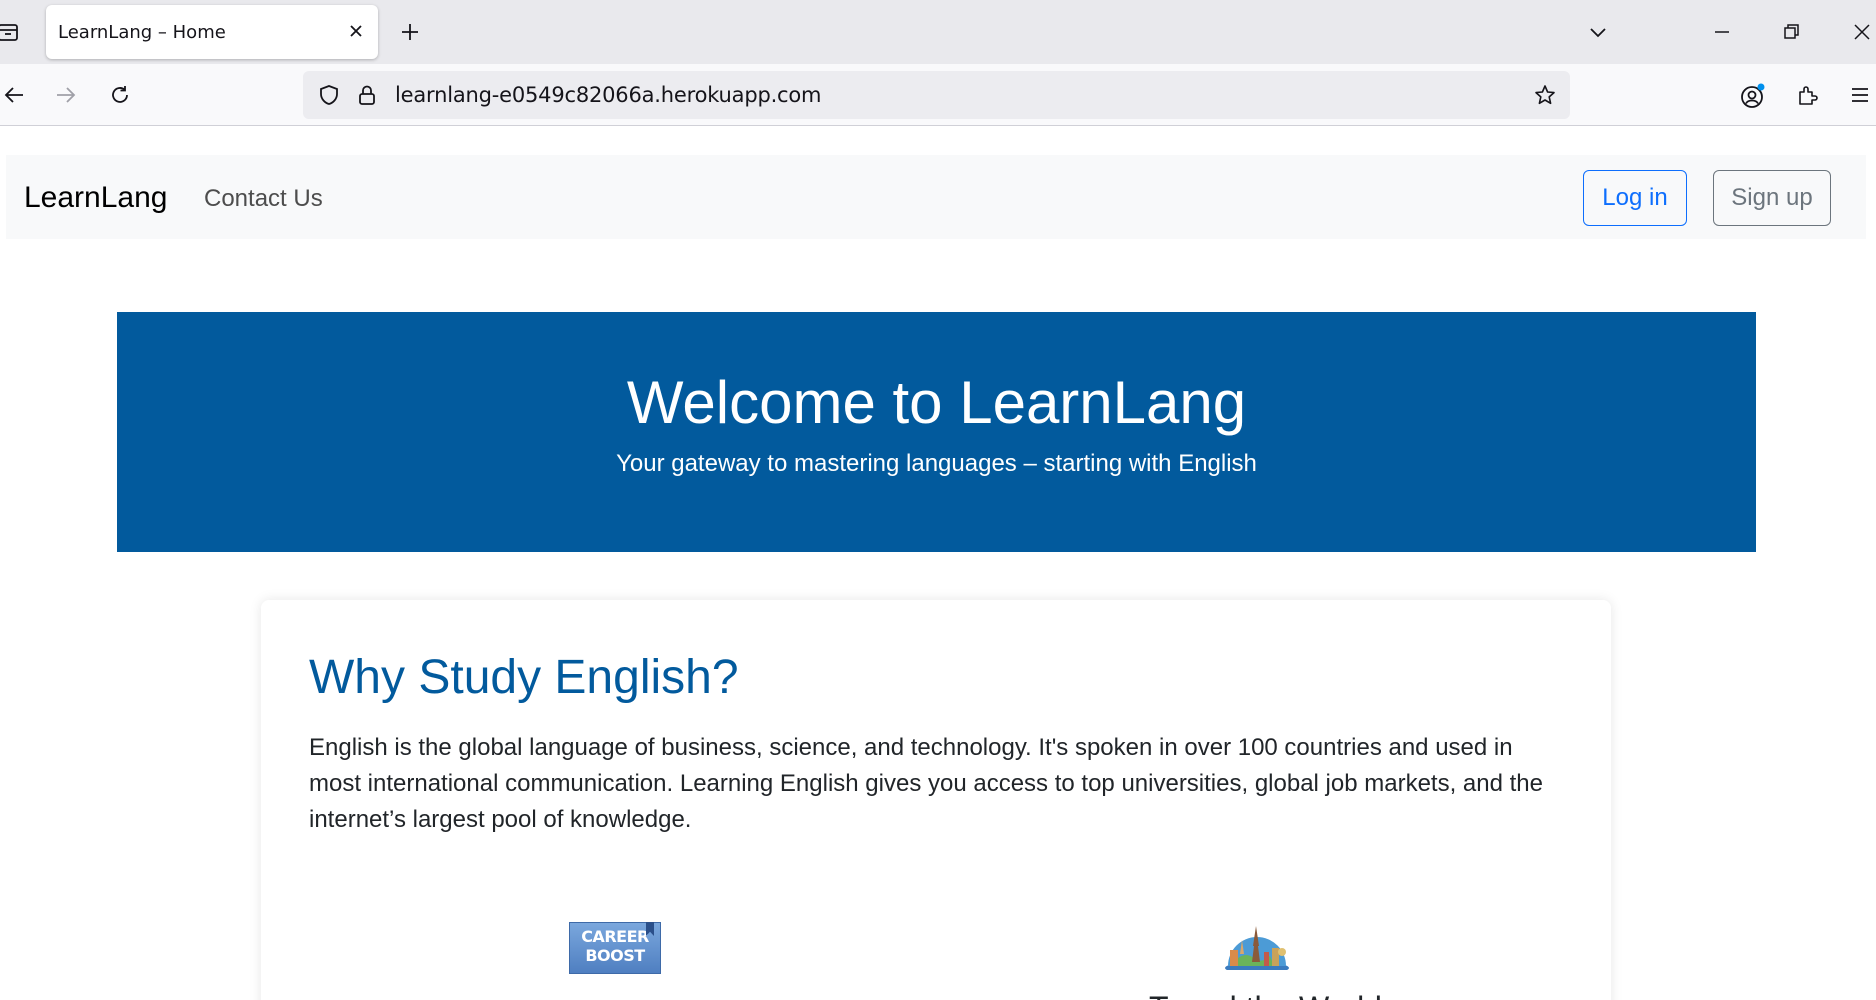  I want to click on contact-us-link: Contact Us, so click(263, 199).